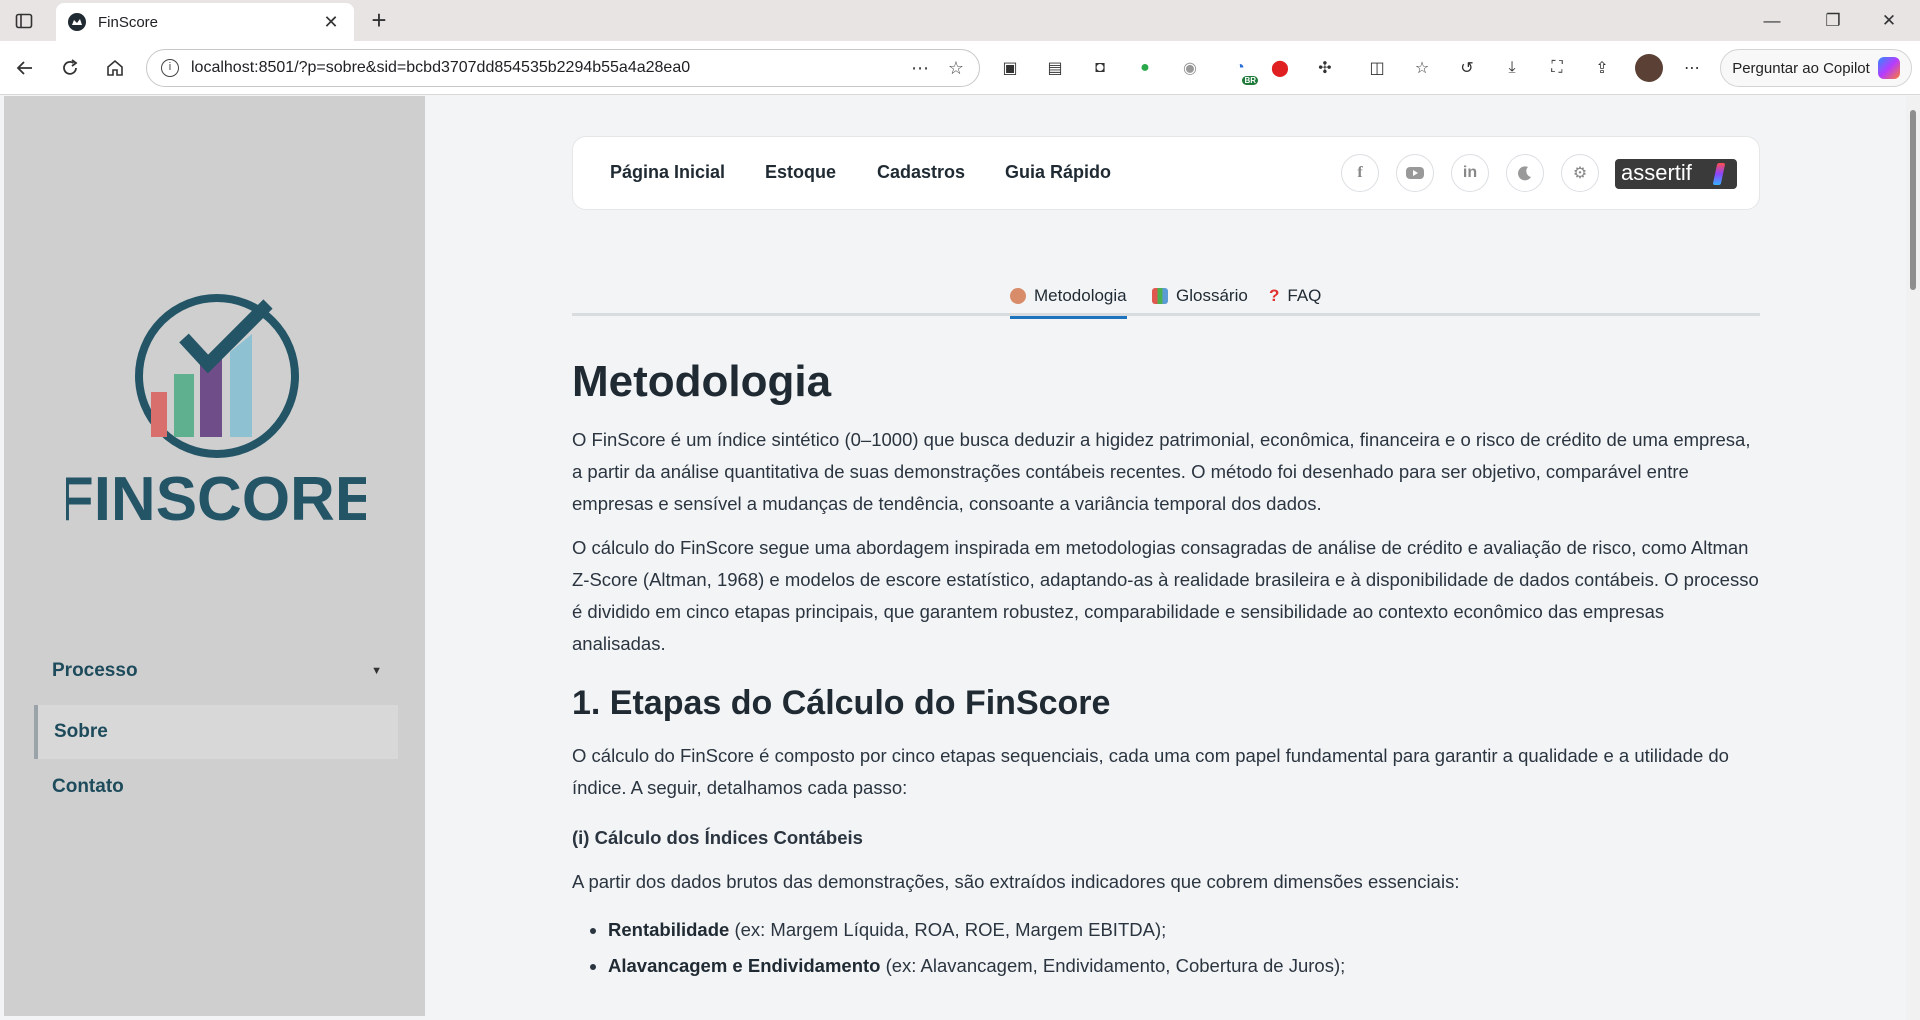  I want to click on favorites-icon: ☆, so click(1422, 68).